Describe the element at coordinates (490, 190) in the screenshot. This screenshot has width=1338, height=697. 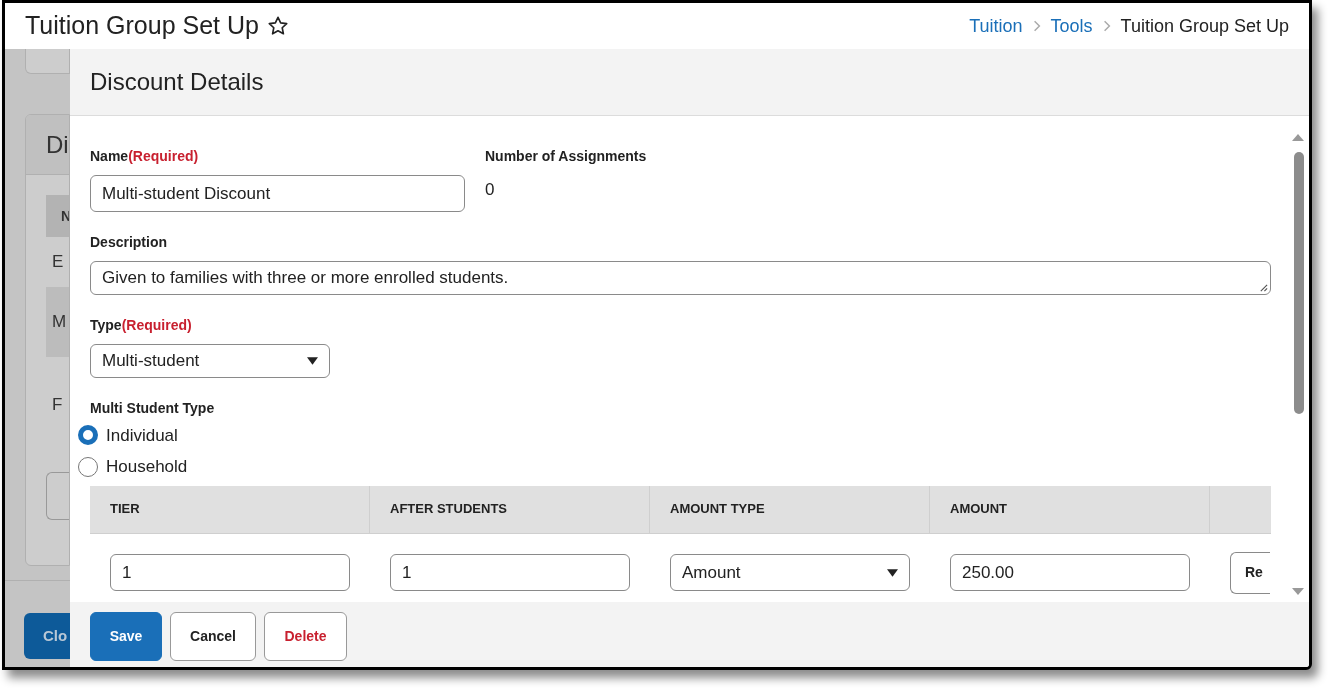
I see `assignments-count: 0` at that location.